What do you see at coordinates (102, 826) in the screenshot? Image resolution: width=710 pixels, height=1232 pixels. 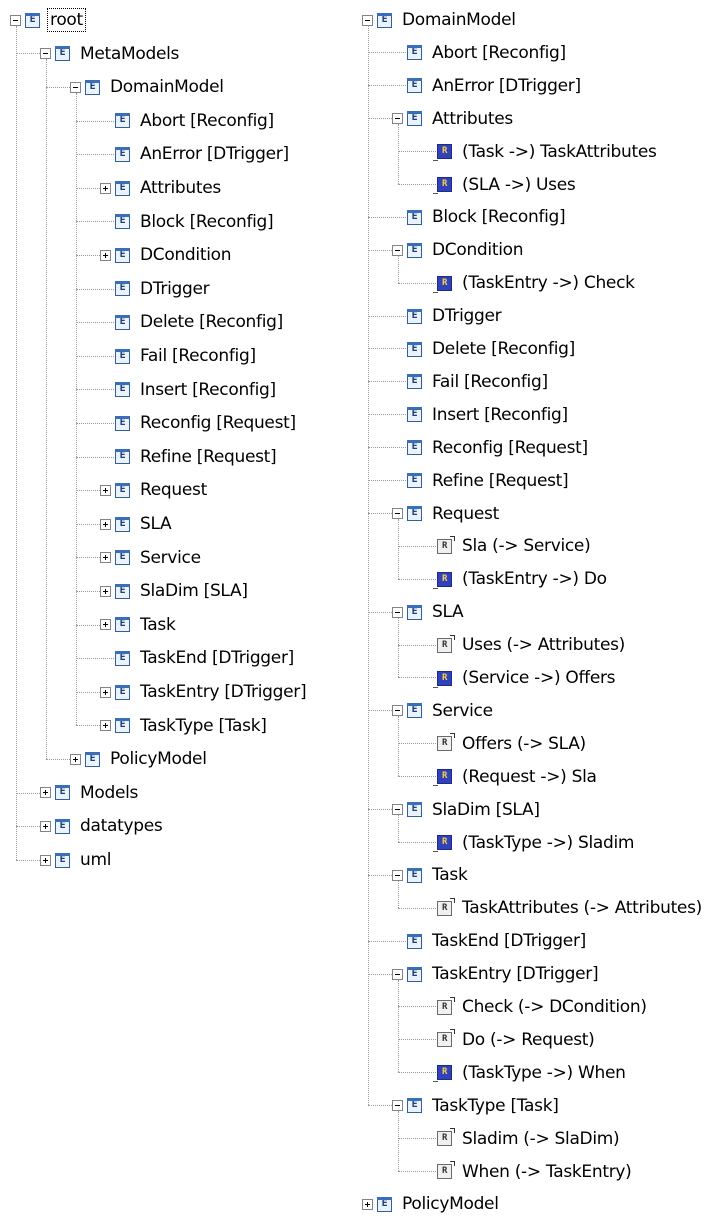 I see `tree-node-datatypes: Edatatypes` at bounding box center [102, 826].